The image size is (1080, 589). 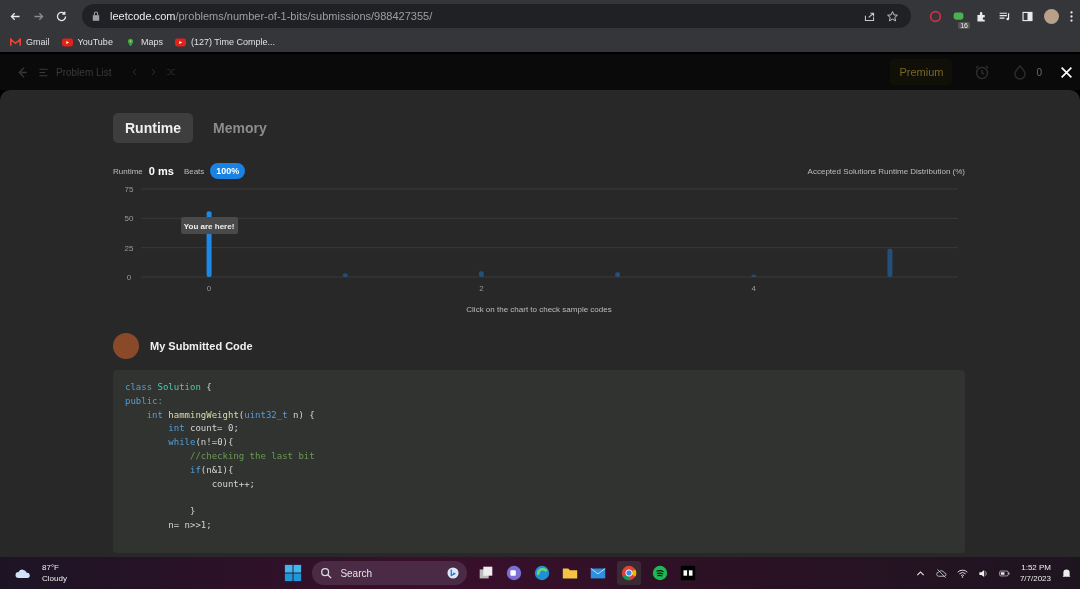 What do you see at coordinates (252, 456) in the screenshot?
I see `code-line: //checking the last bit` at bounding box center [252, 456].